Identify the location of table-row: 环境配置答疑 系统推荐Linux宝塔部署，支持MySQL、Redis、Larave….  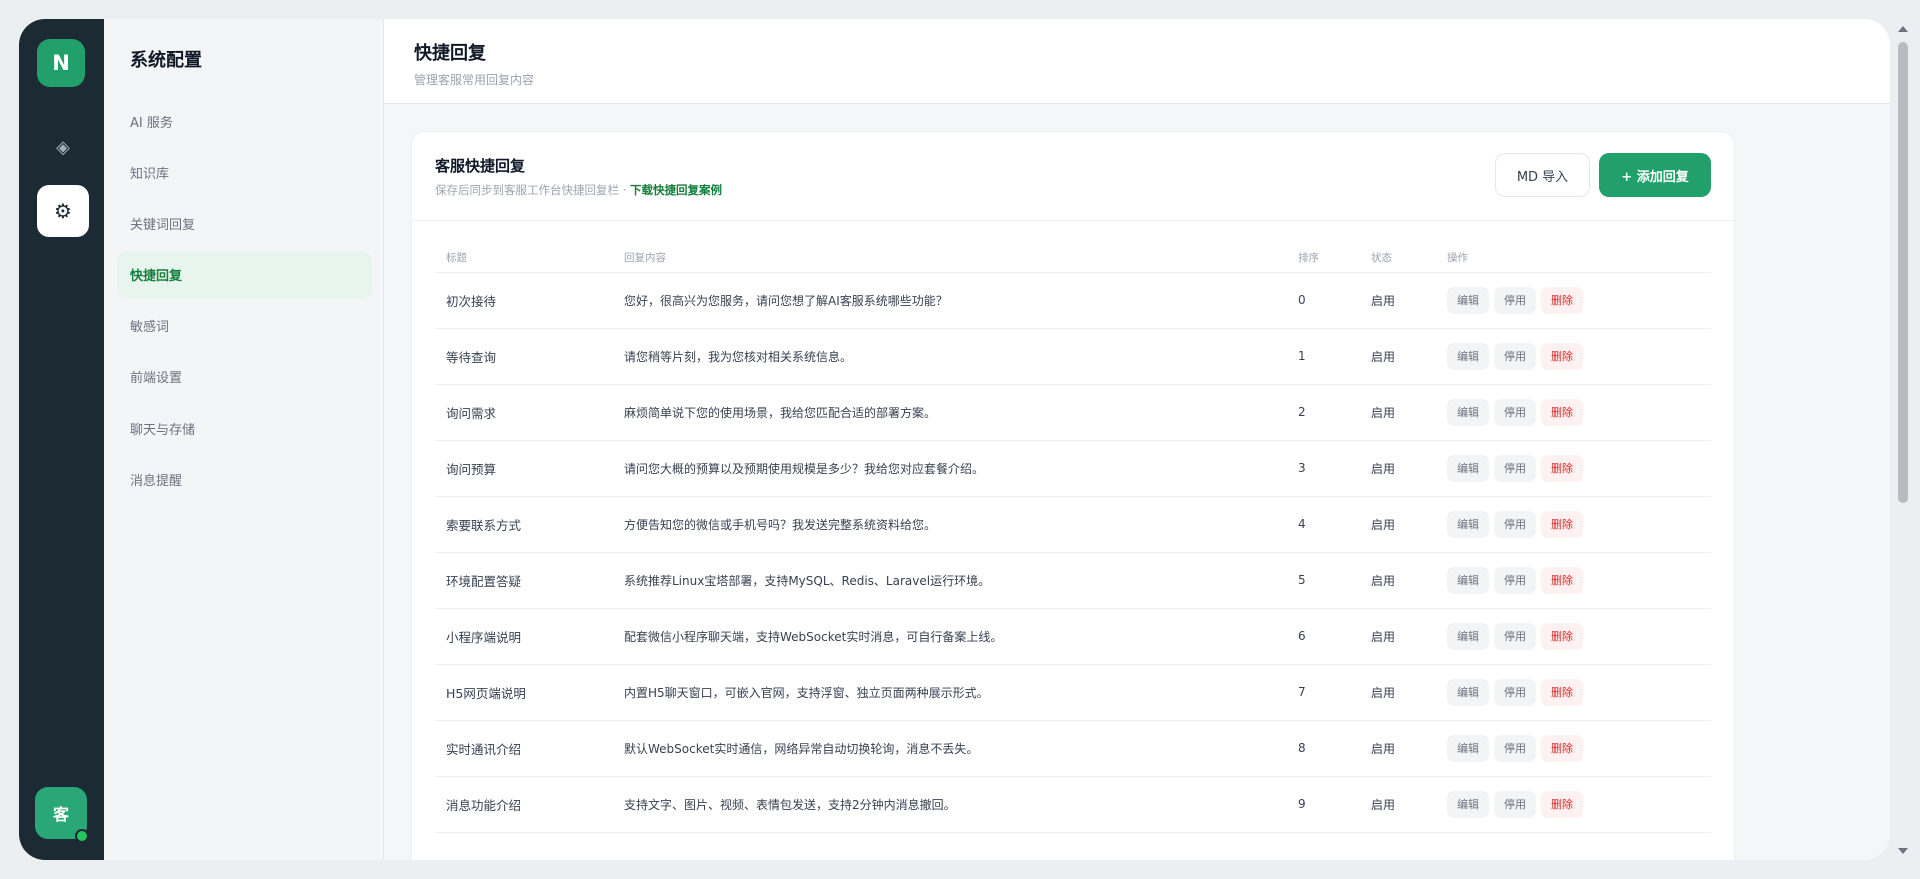
(1073, 580).